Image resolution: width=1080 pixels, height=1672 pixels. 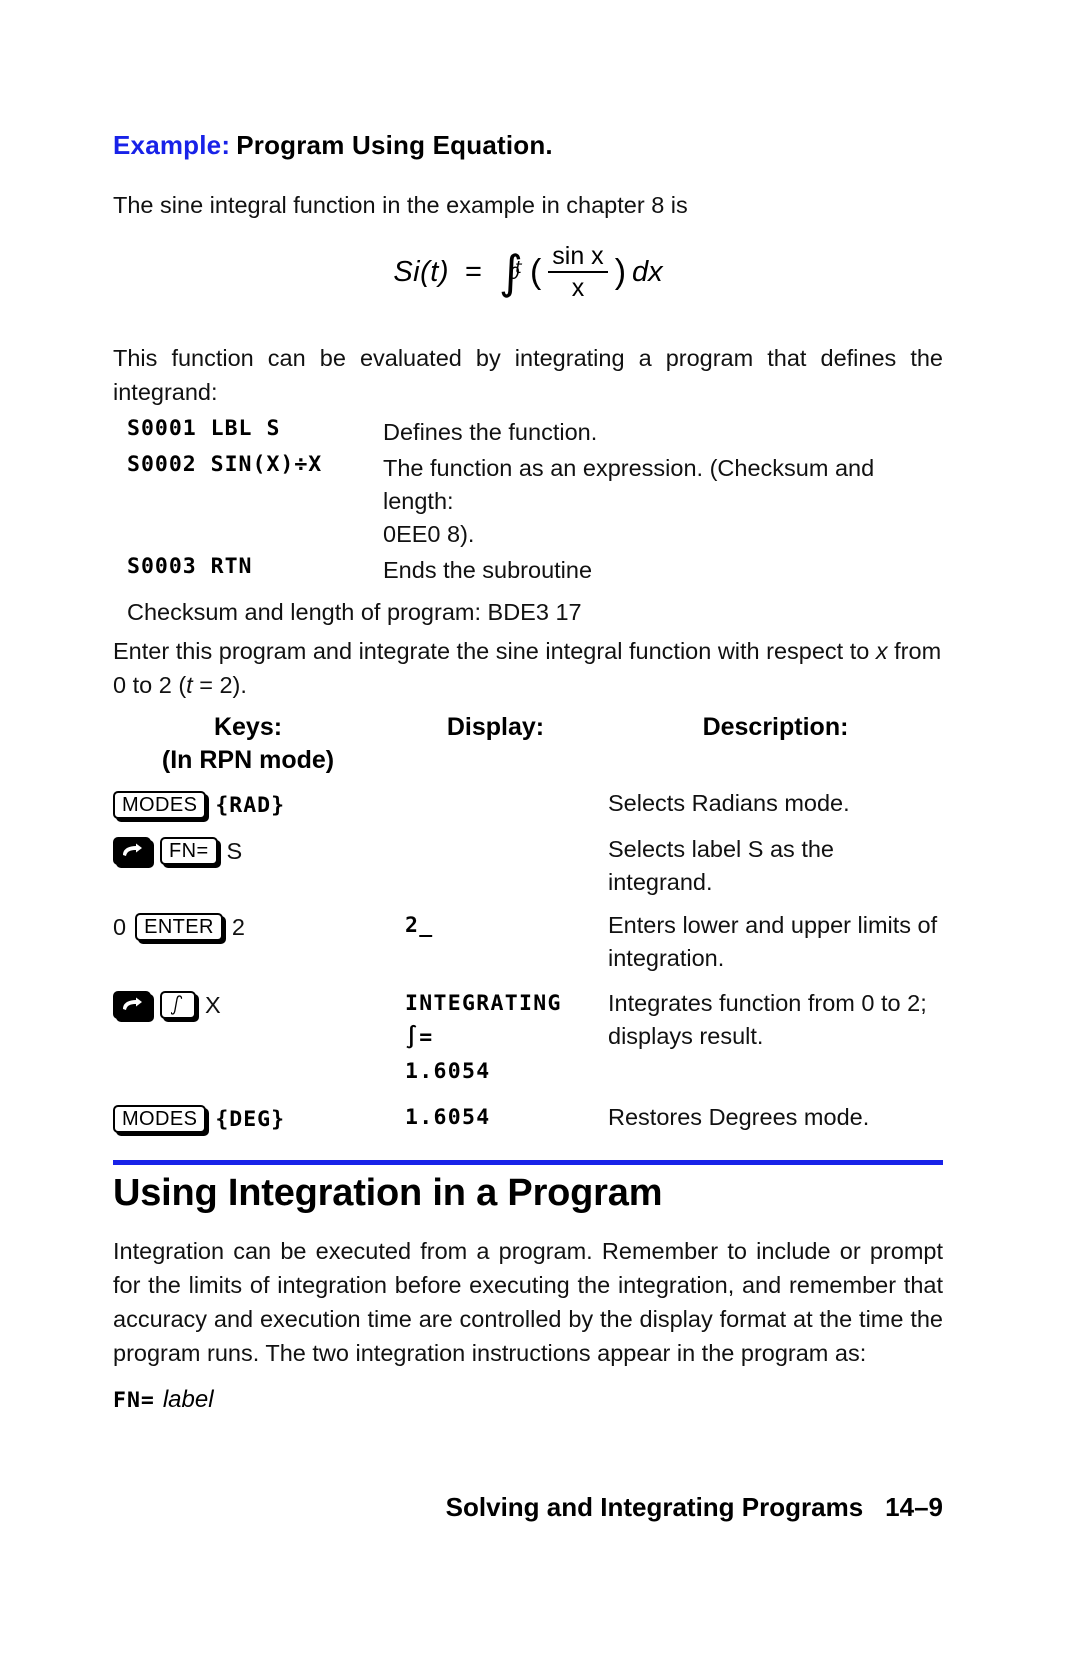 I want to click on fn-instruction-line: FN= label, so click(x=163, y=1400).